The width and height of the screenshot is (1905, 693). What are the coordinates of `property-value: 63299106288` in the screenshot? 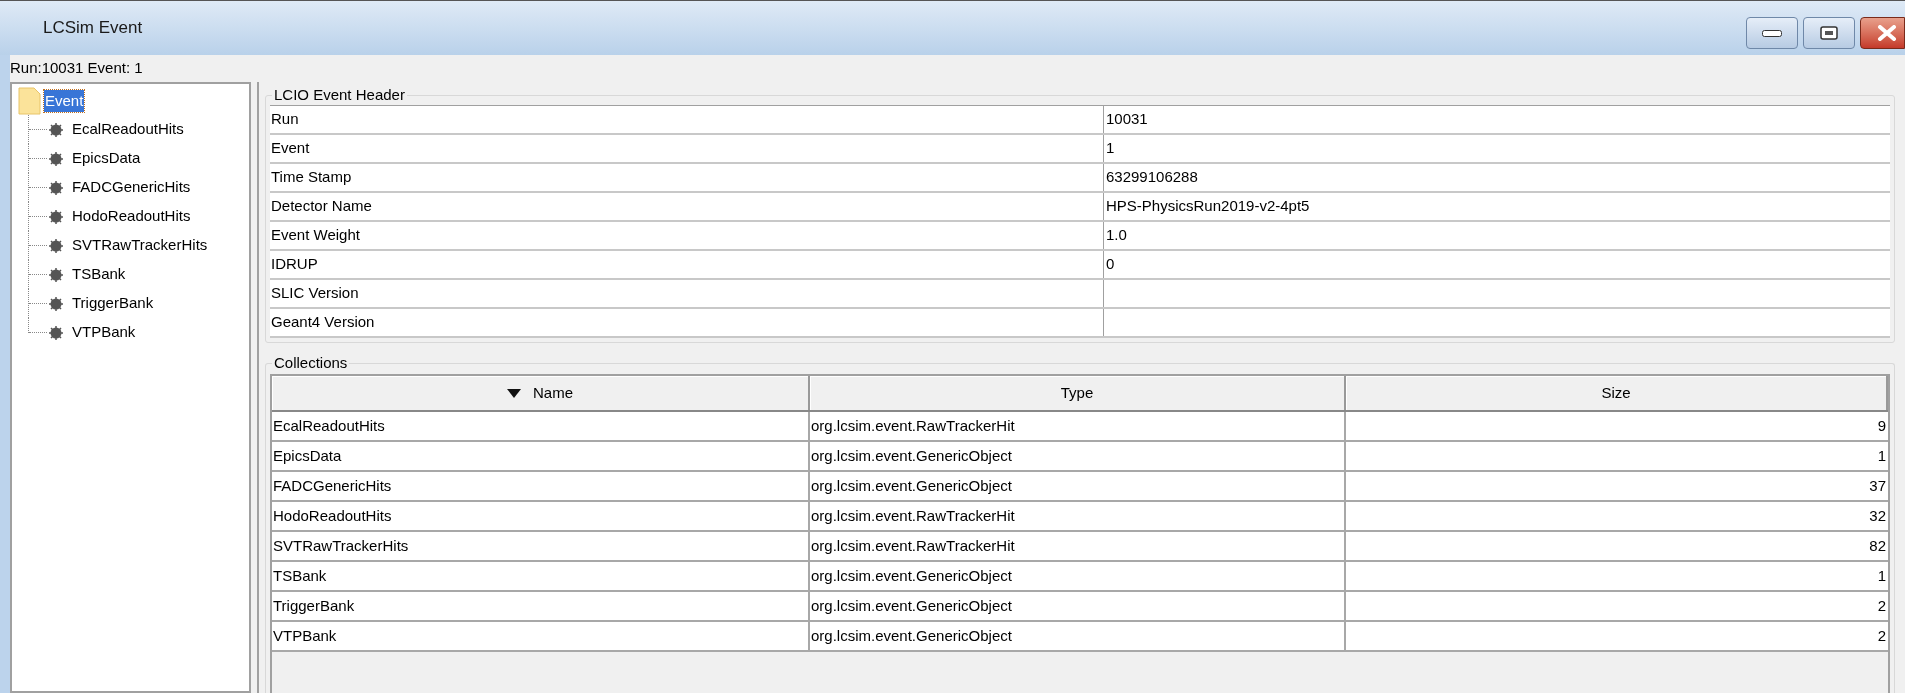 It's located at (1152, 177).